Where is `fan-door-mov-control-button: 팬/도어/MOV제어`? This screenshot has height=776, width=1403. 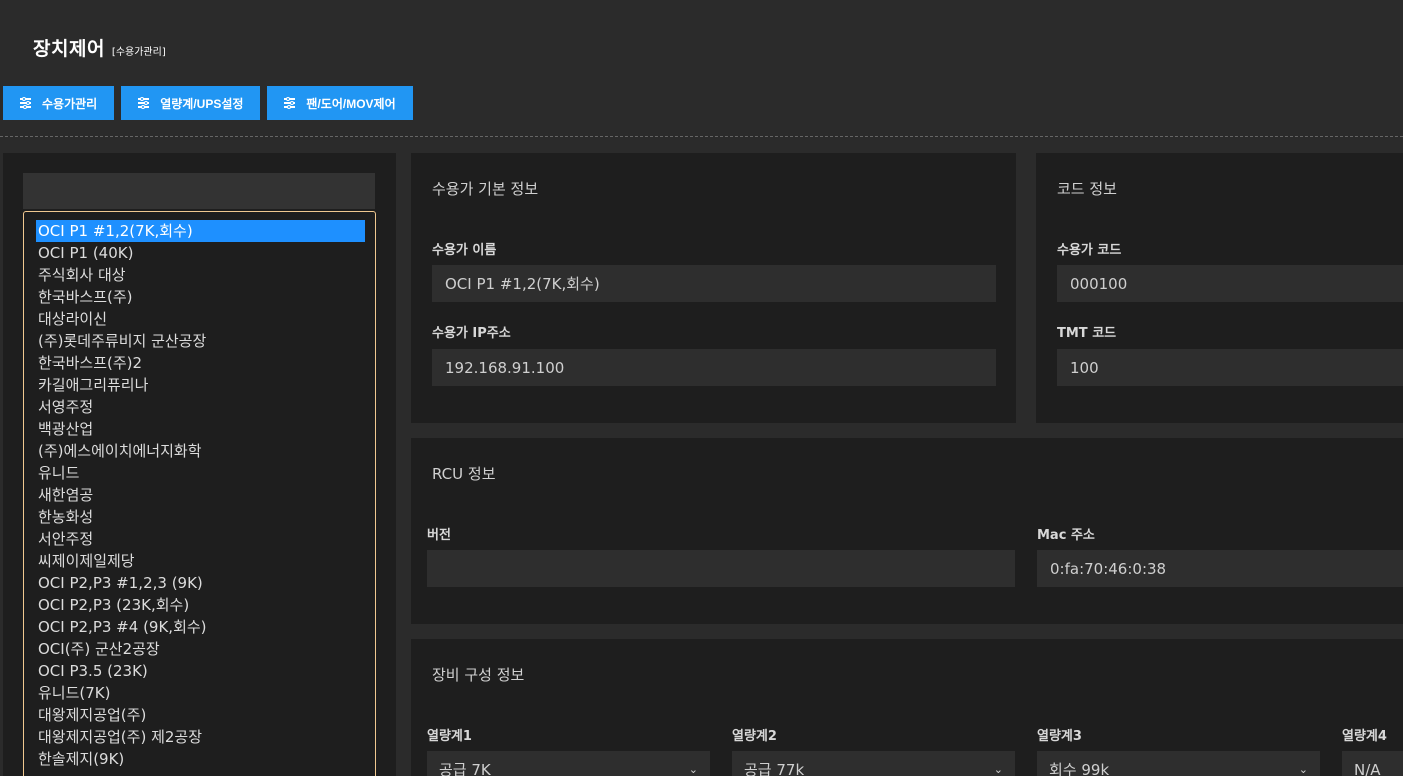 fan-door-mov-control-button: 팬/도어/MOV제어 is located at coordinates (340, 103).